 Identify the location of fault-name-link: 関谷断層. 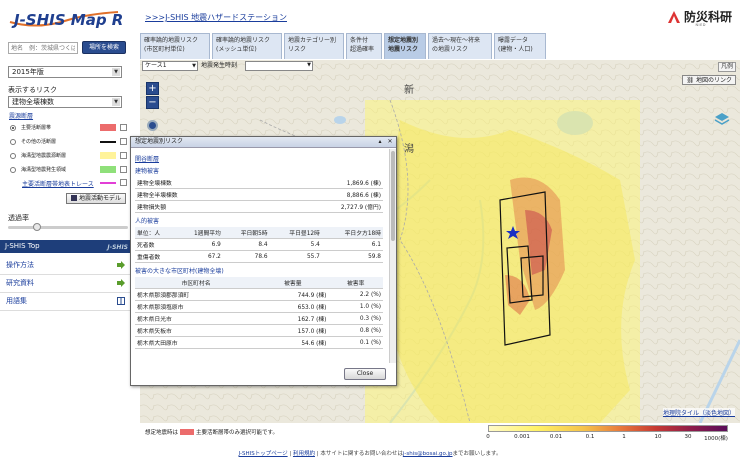
(263, 158).